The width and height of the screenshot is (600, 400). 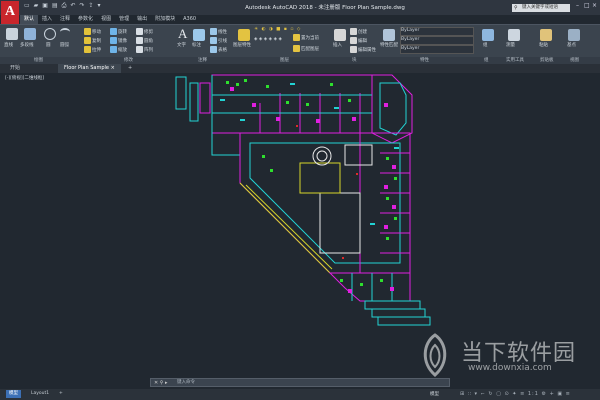 What do you see at coordinates (587, 5) in the screenshot?
I see `maximize-icon: □` at bounding box center [587, 5].